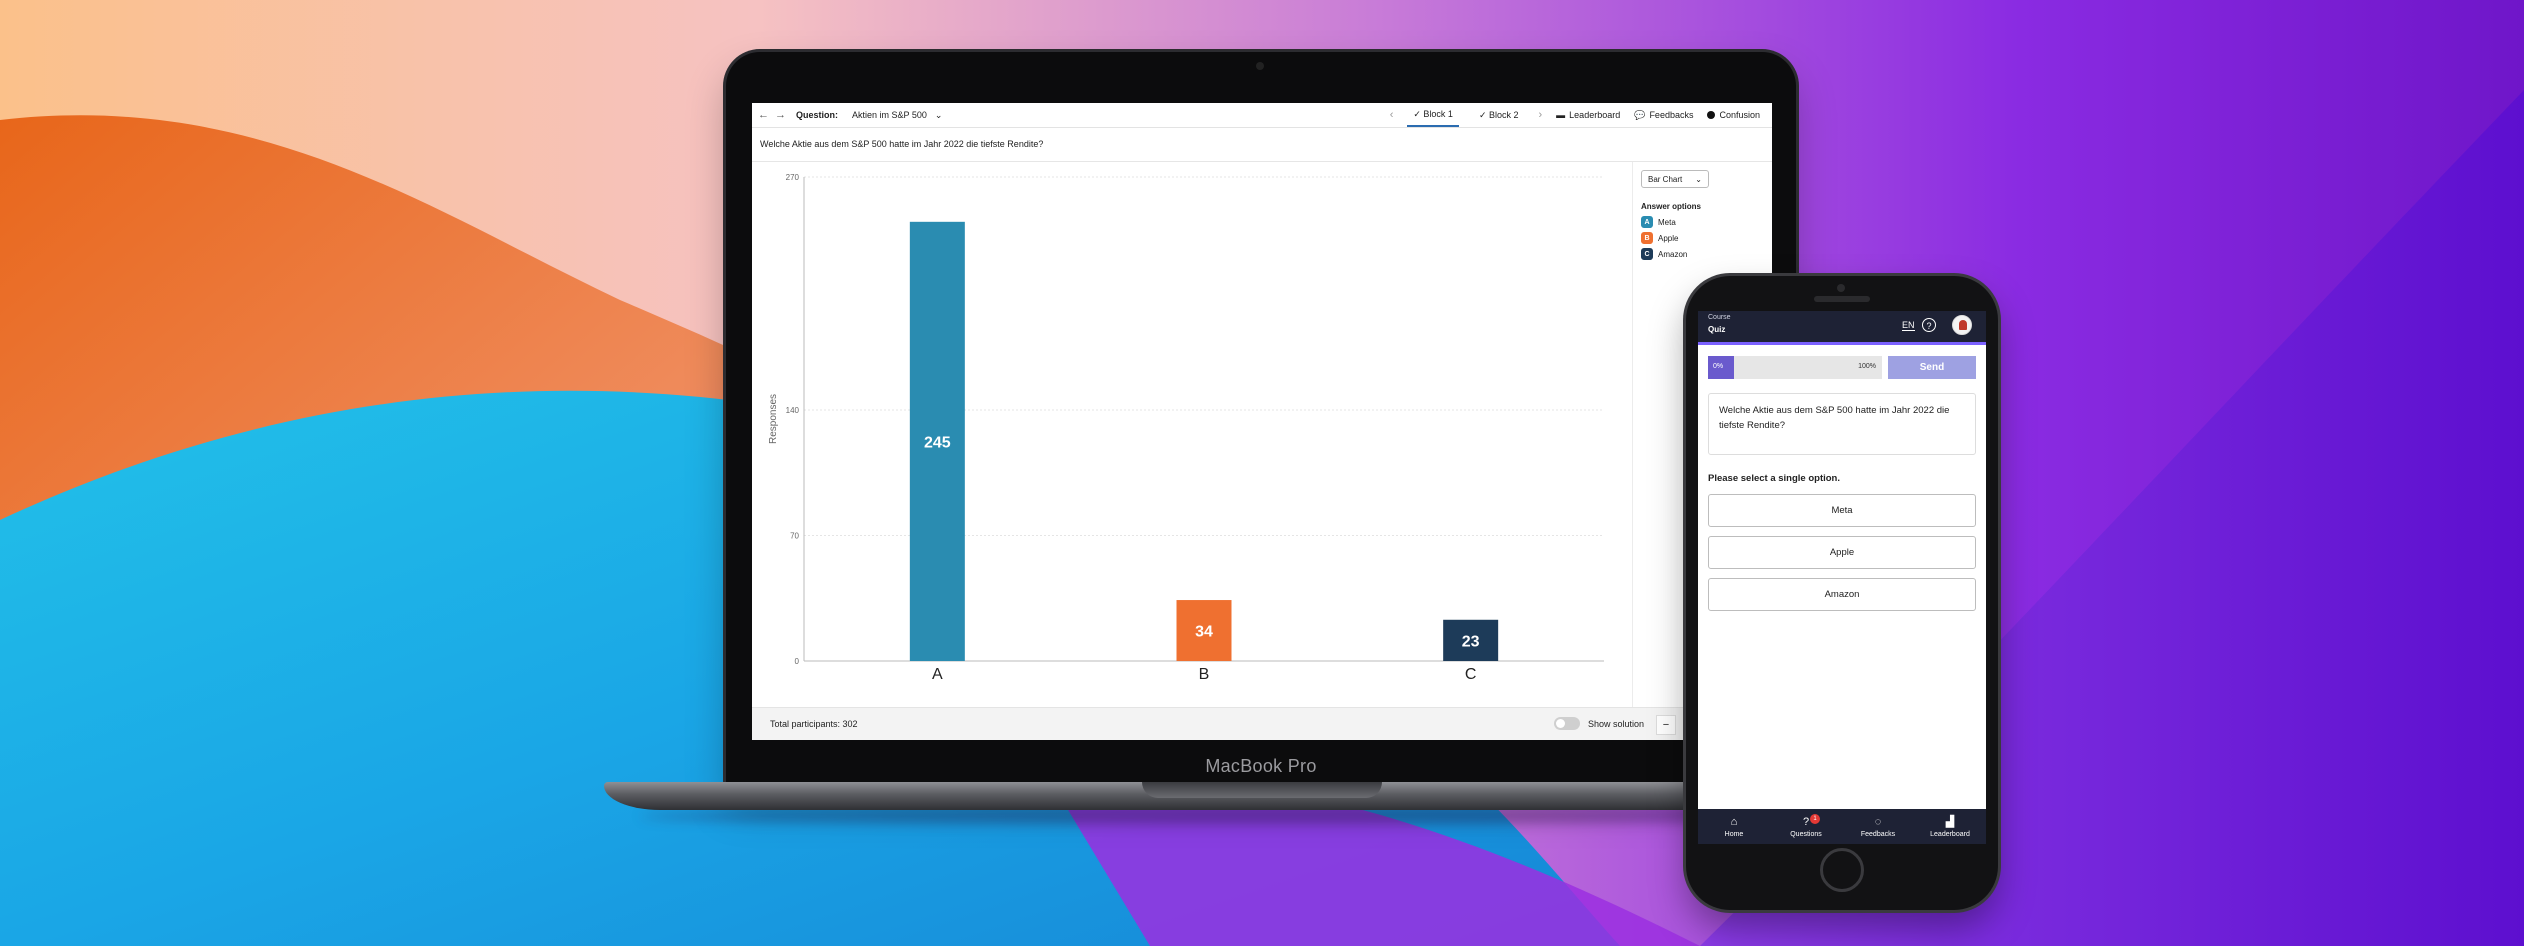  What do you see at coordinates (1962, 325) in the screenshot?
I see `avatar` at bounding box center [1962, 325].